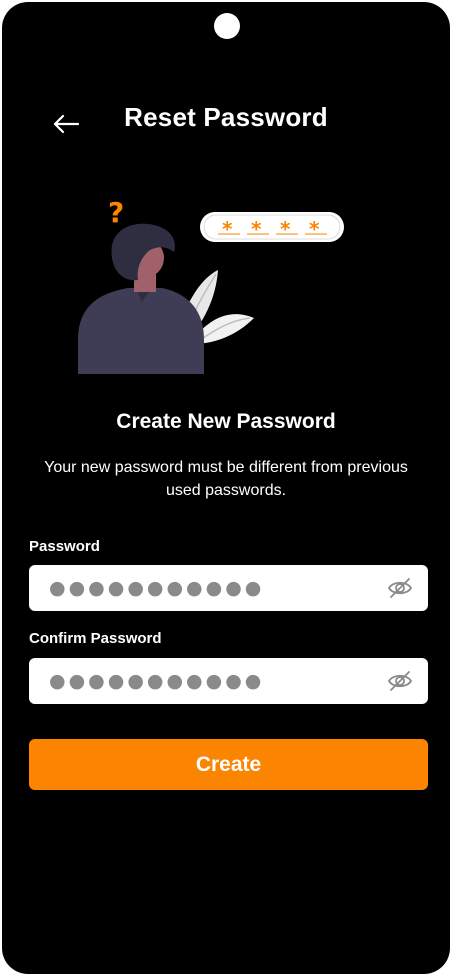 This screenshot has height=976, width=452. Describe the element at coordinates (211, 285) in the screenshot. I see `reset-password-illustration: ? * * * *` at that location.